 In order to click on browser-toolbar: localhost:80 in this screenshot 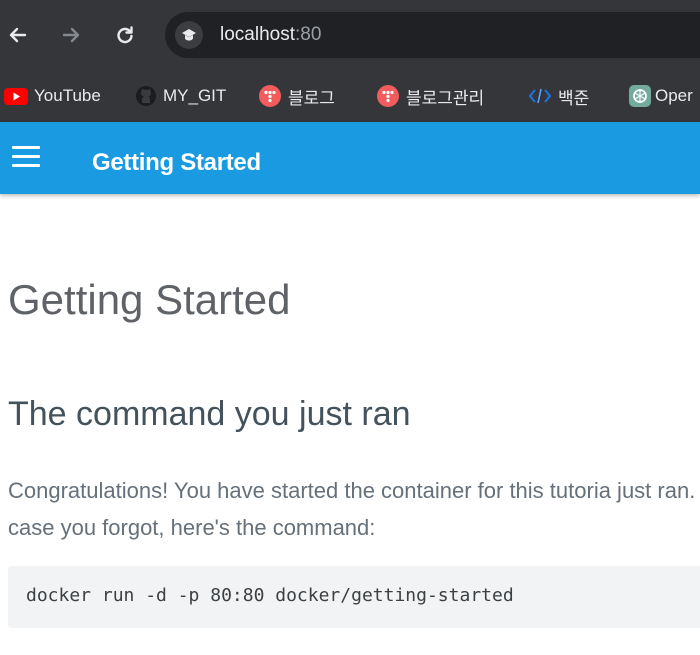, I will do `click(350, 35)`.